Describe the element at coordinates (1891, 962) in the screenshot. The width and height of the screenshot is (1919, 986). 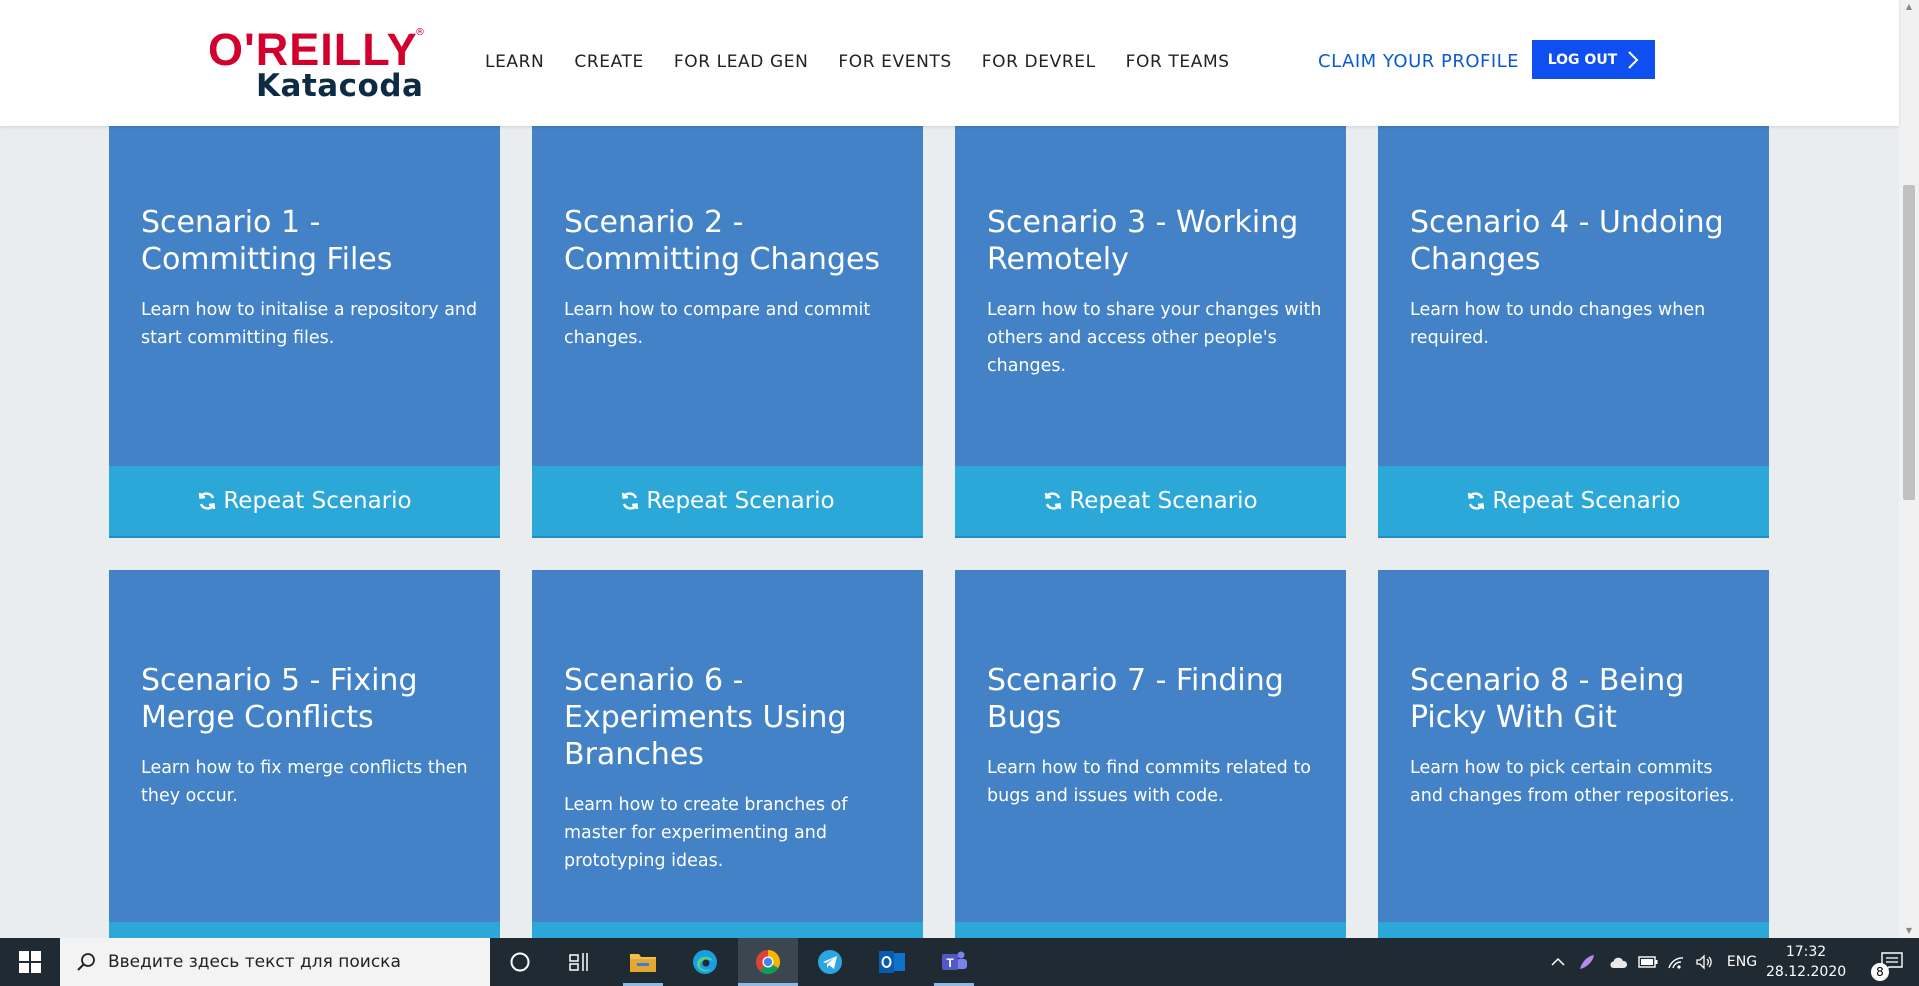
I see `action-center-button` at that location.